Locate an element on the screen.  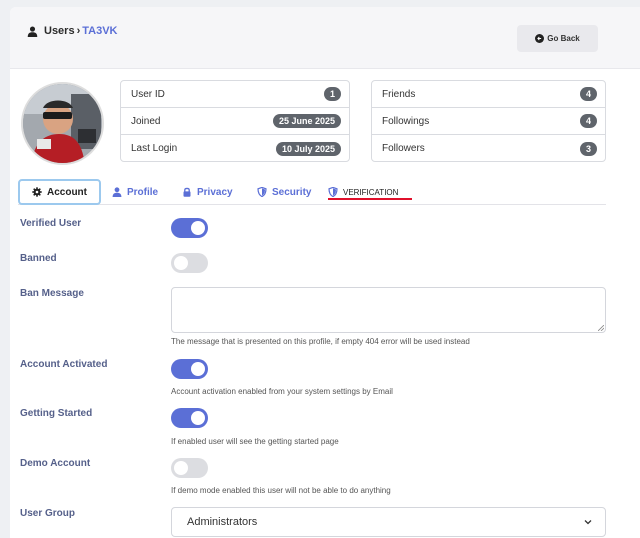
stat-label: Friends is located at coordinates (399, 94).